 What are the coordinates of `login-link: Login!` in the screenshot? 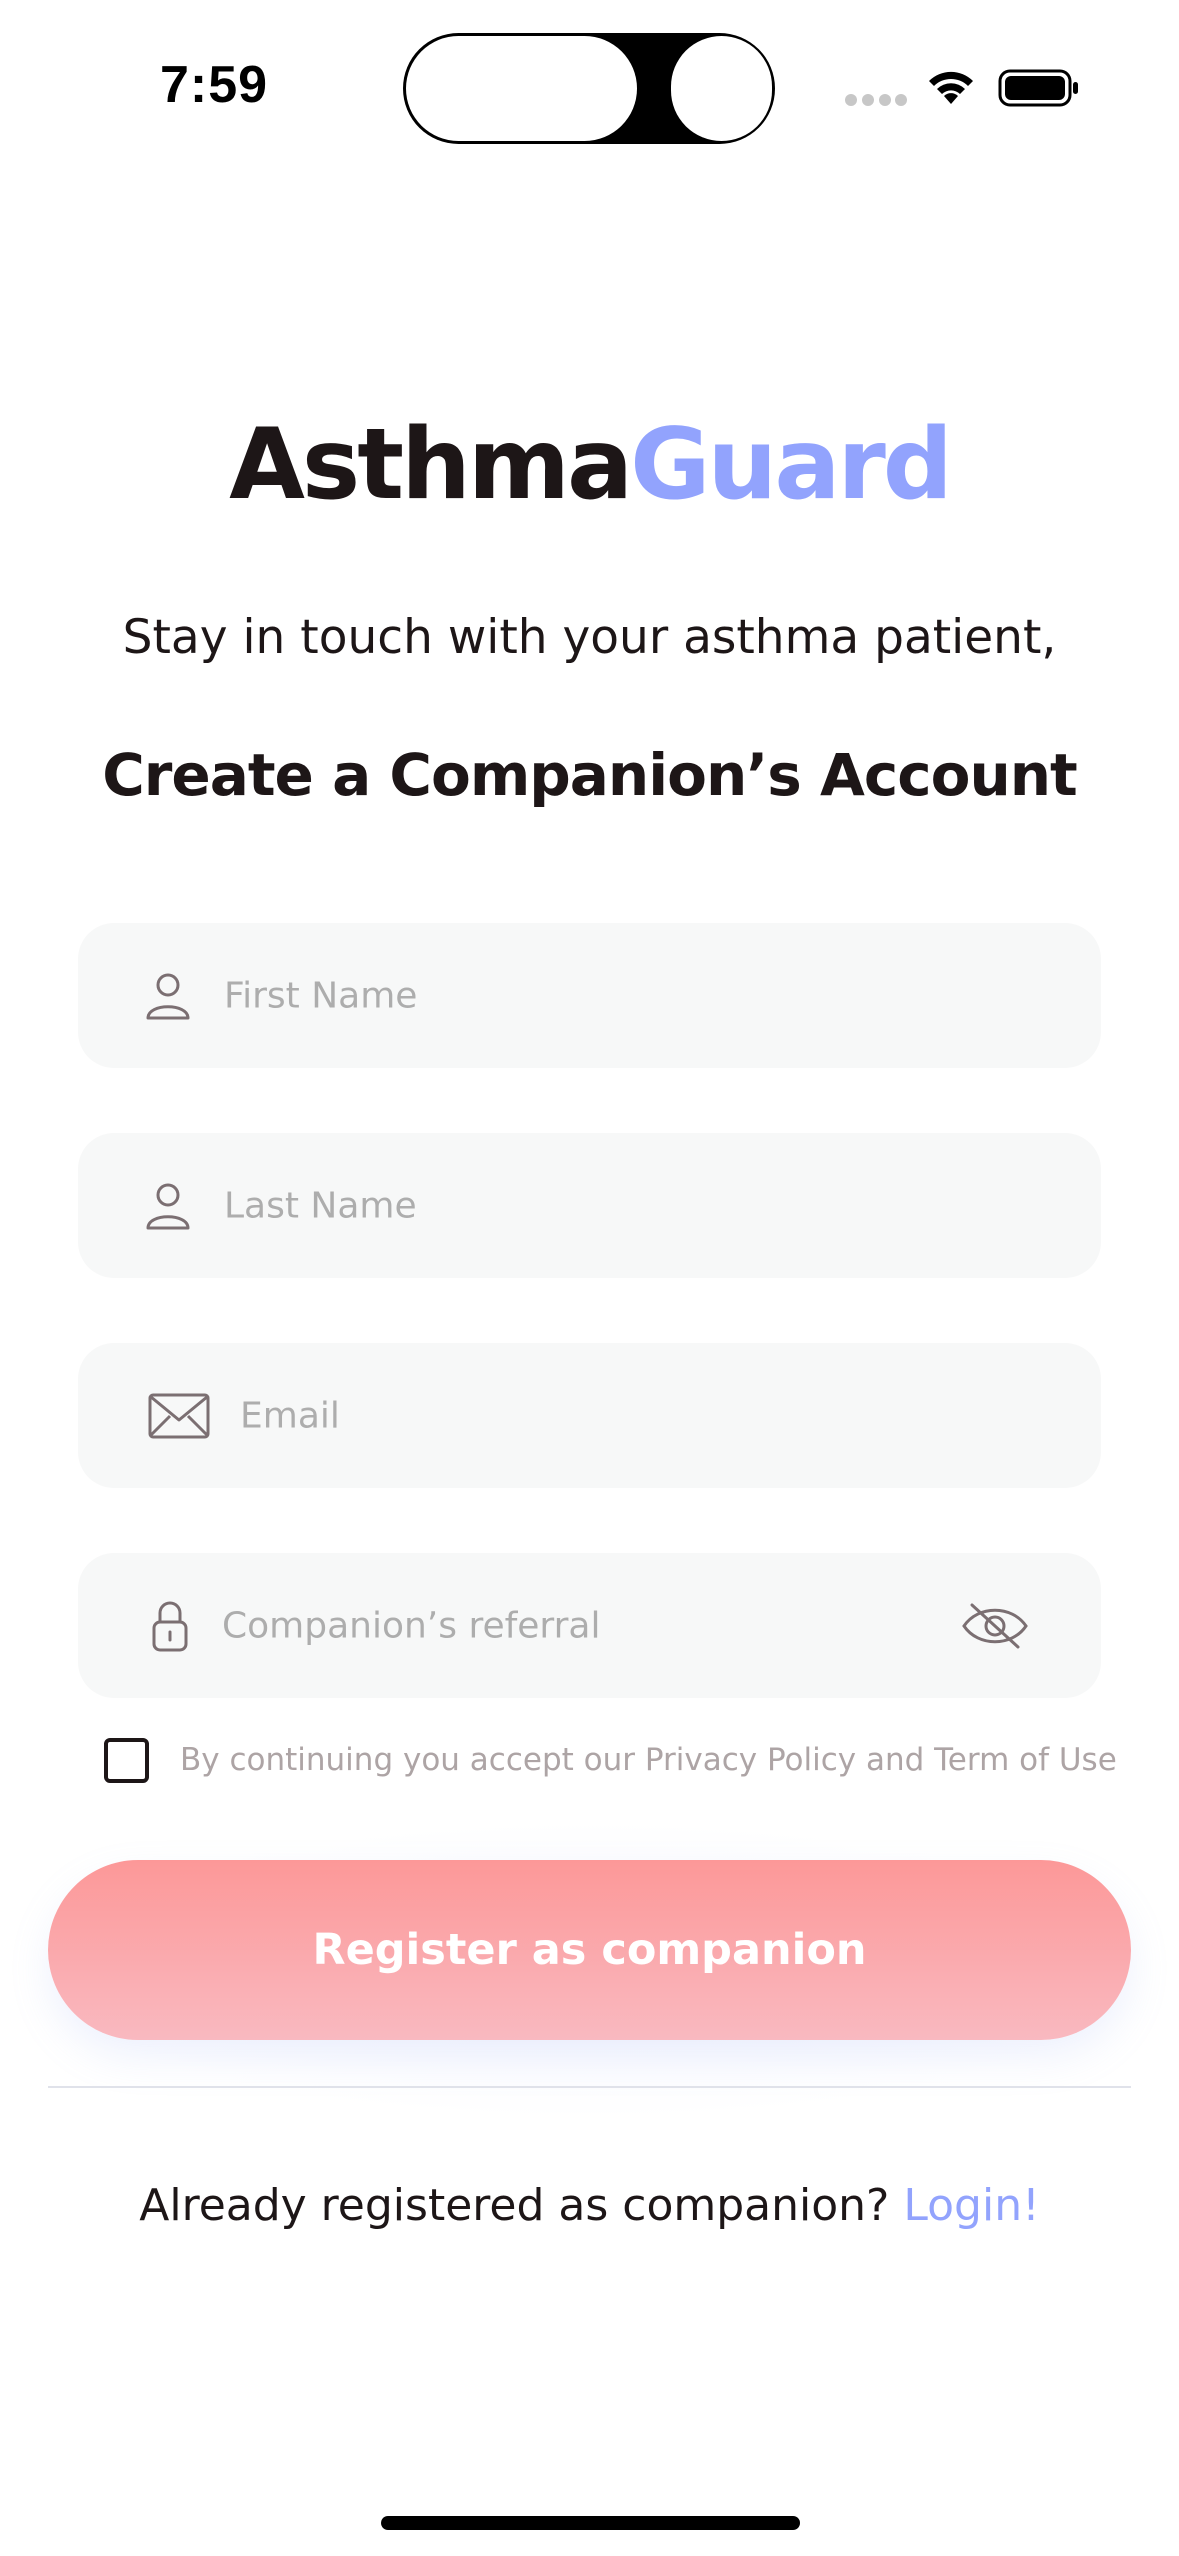 It's located at (971, 2205).